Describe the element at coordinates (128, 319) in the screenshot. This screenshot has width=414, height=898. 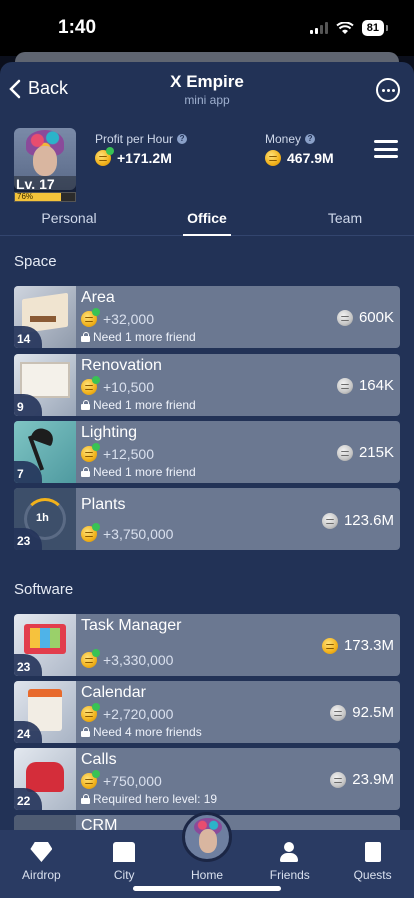
I see `item-profit: +32,000` at that location.